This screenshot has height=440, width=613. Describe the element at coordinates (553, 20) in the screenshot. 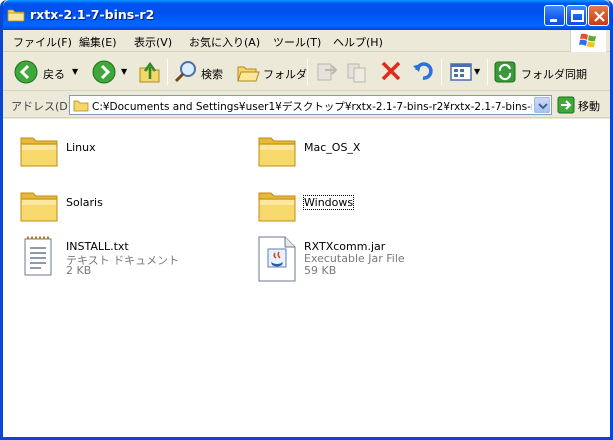

I see `minimize-icon` at that location.